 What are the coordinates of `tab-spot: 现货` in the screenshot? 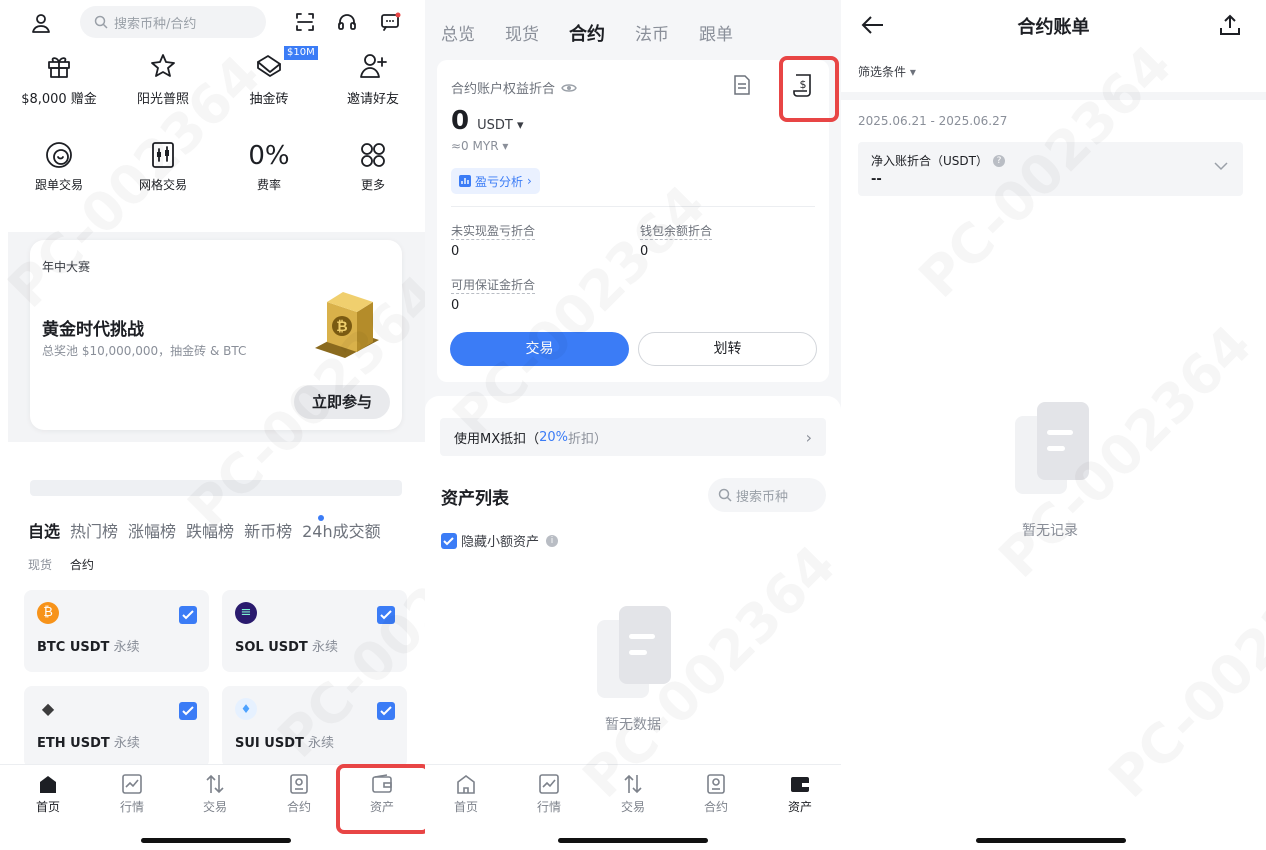 It's located at (522, 33).